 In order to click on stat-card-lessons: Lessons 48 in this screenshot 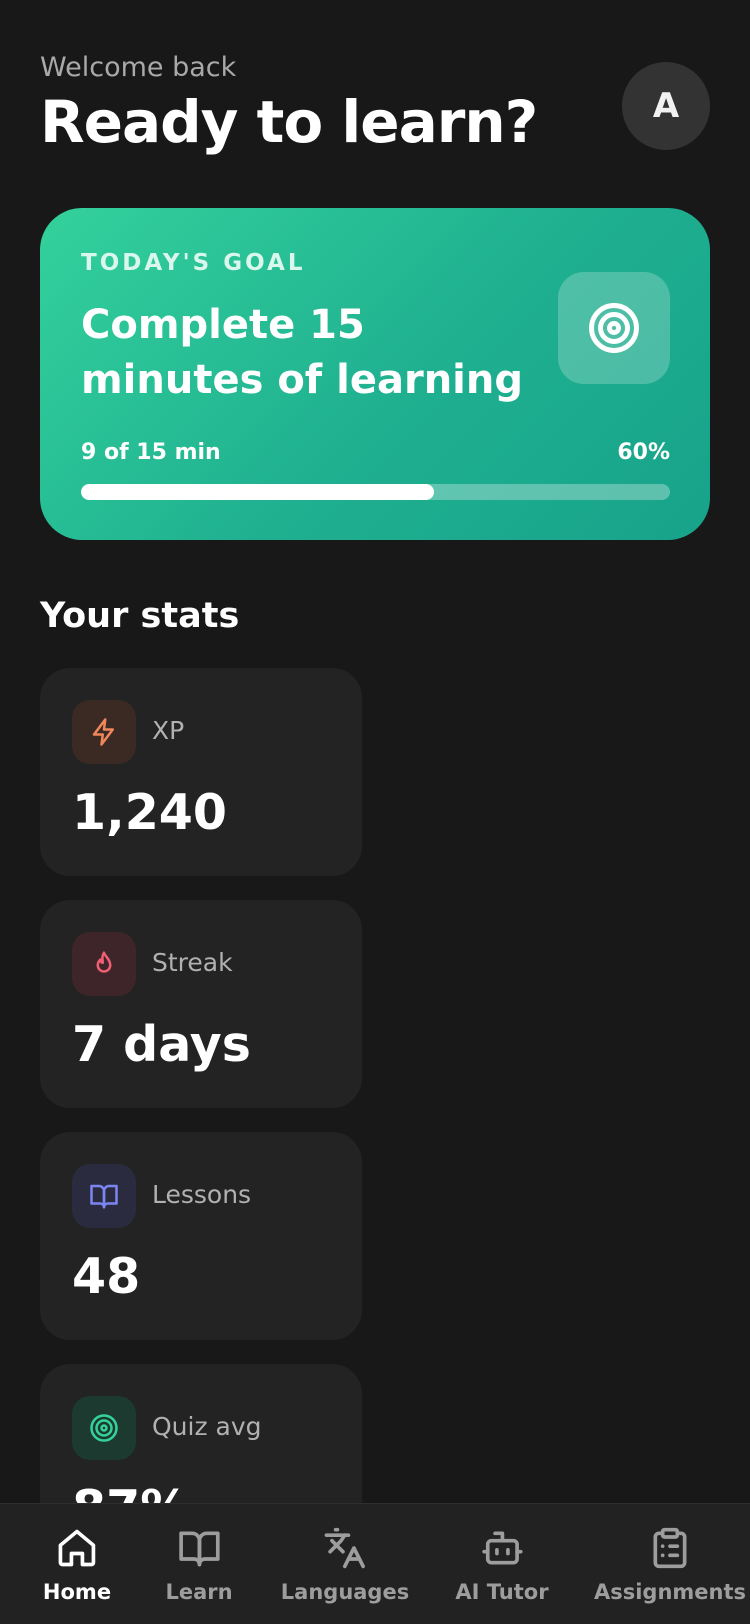, I will do `click(201, 1236)`.